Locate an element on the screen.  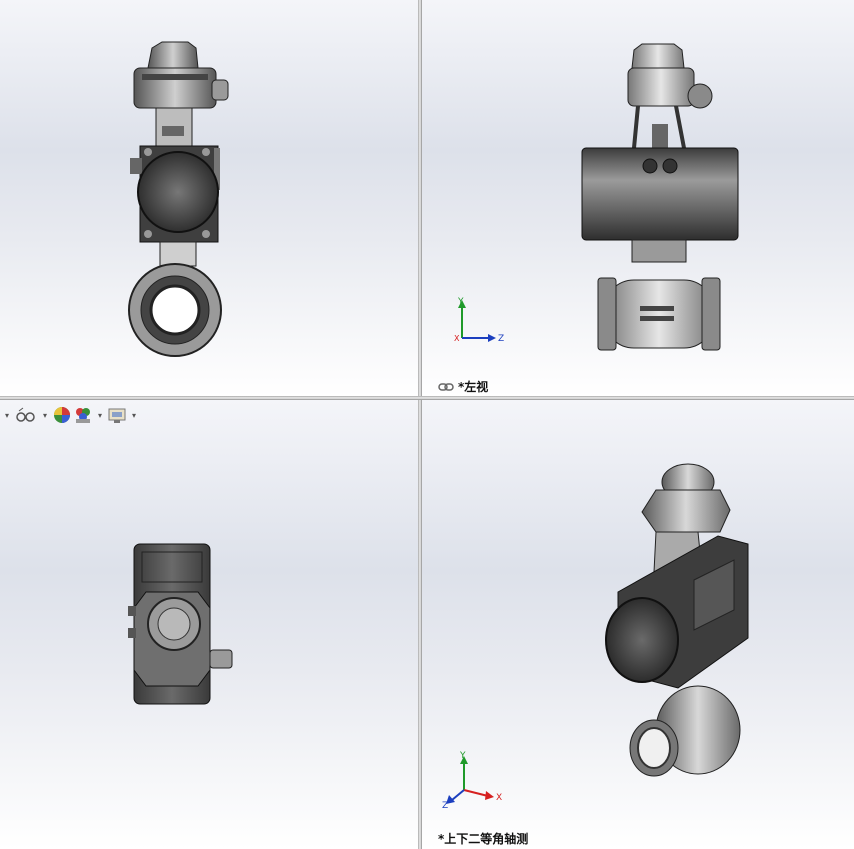
scene-icon is located at coordinates (83, 415).